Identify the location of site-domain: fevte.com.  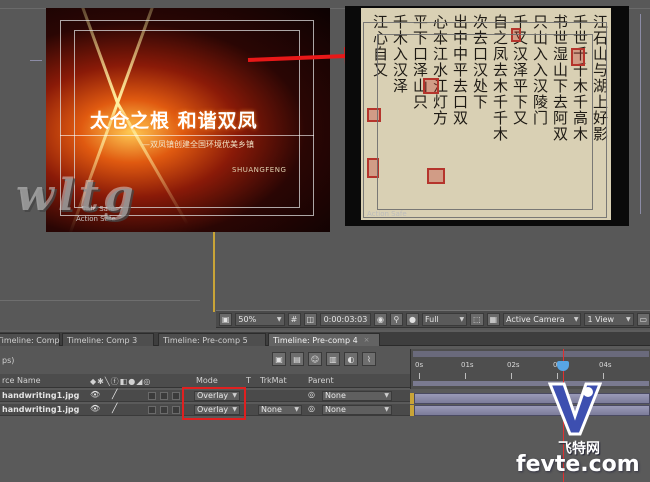
(578, 464).